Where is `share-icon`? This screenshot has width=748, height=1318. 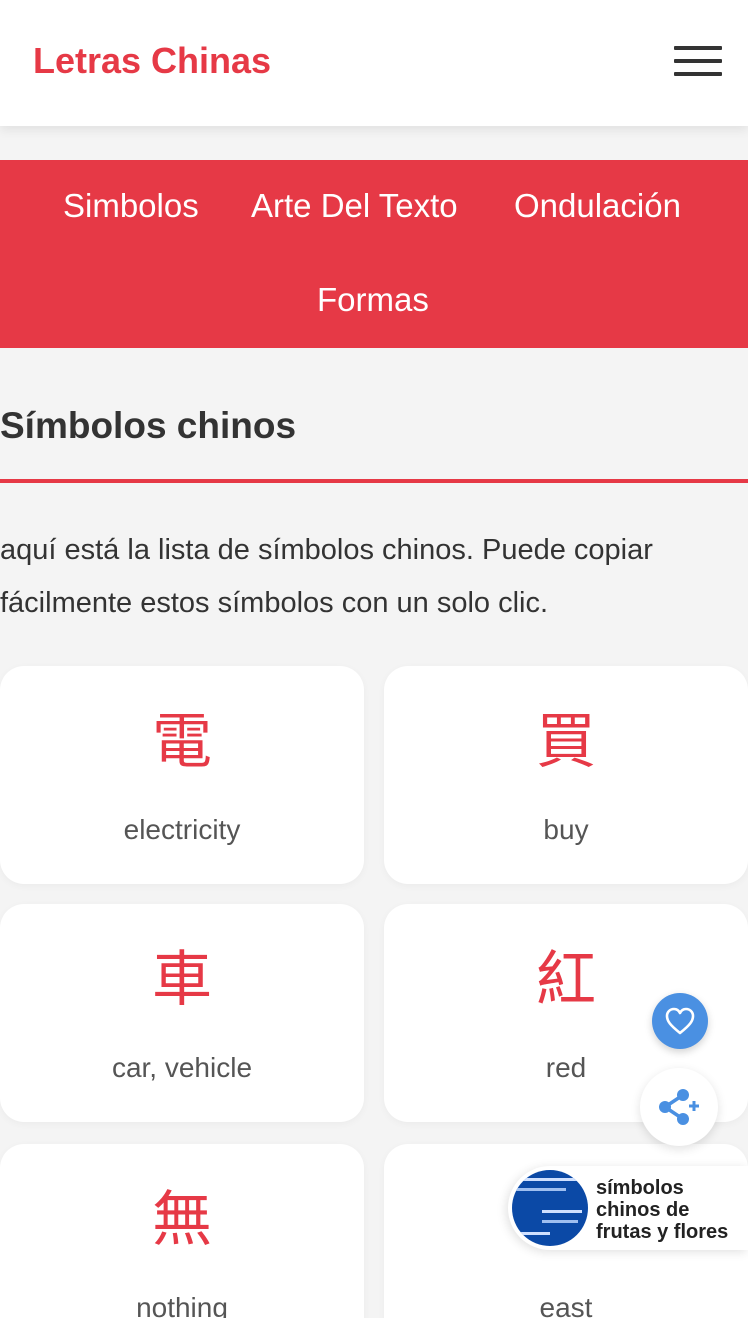 share-icon is located at coordinates (679, 1107).